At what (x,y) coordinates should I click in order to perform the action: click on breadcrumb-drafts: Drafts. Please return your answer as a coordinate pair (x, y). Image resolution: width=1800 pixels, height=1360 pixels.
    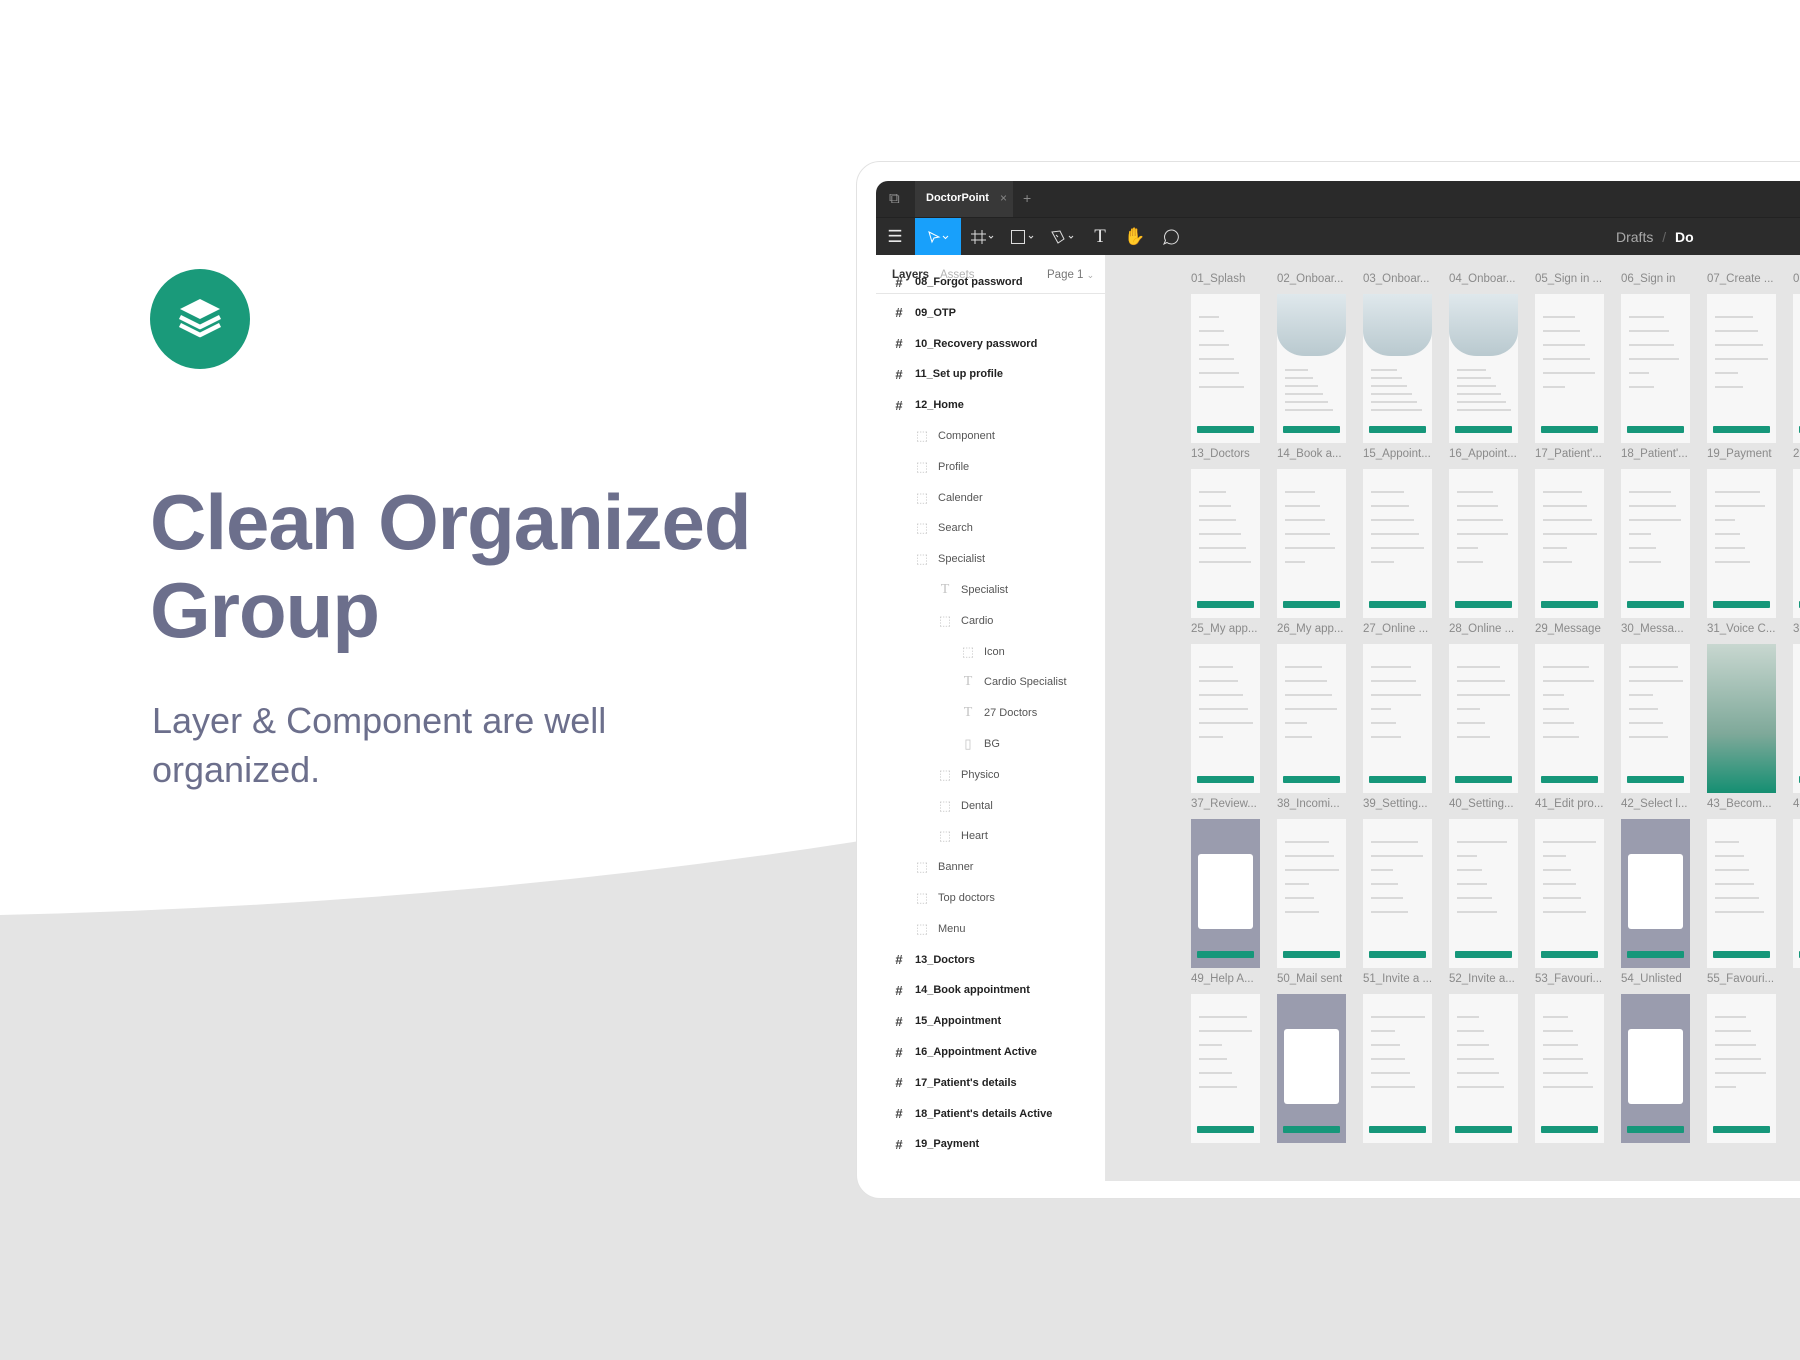
    Looking at the image, I should click on (1634, 237).